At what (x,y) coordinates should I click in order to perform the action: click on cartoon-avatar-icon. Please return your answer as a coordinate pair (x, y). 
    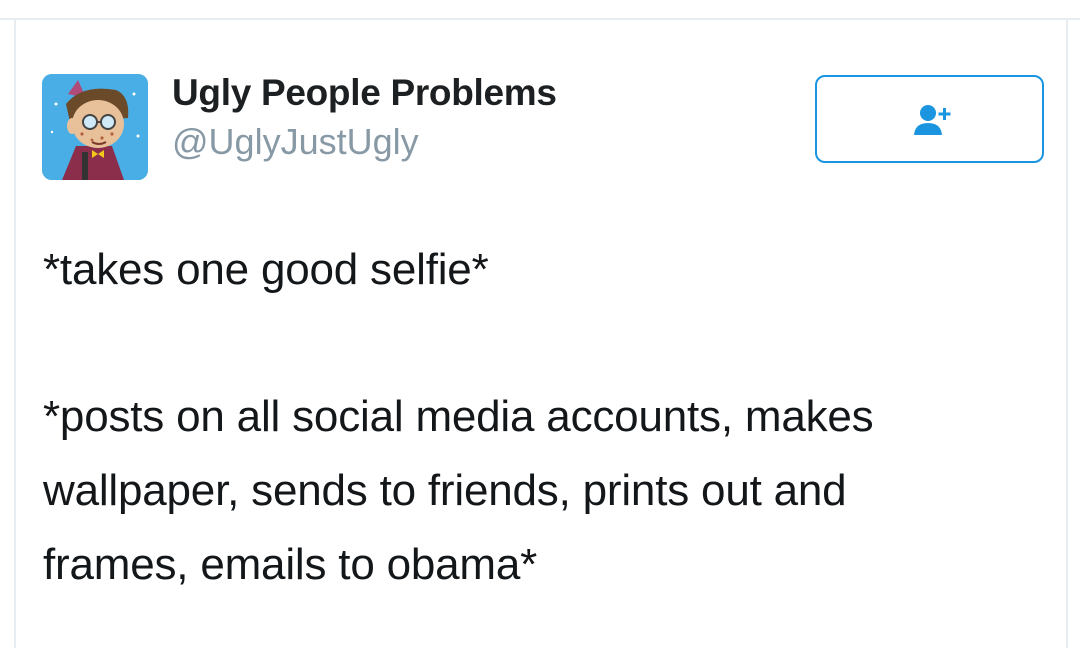
    Looking at the image, I should click on (95, 127).